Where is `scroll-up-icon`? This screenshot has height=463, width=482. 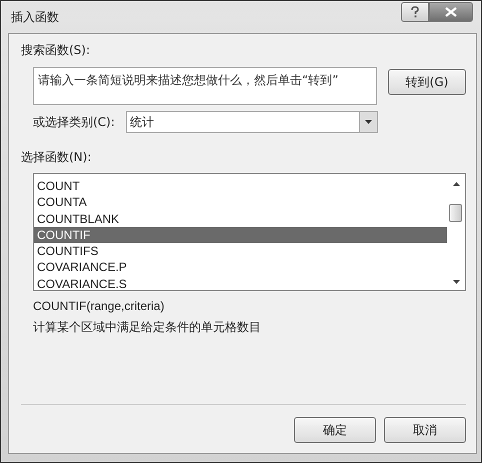
scroll-up-icon is located at coordinates (456, 184).